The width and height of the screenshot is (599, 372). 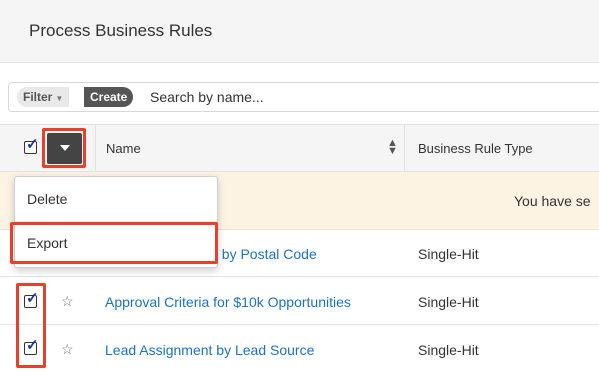 I want to click on select-all-checkbox: ✓, so click(x=31, y=145).